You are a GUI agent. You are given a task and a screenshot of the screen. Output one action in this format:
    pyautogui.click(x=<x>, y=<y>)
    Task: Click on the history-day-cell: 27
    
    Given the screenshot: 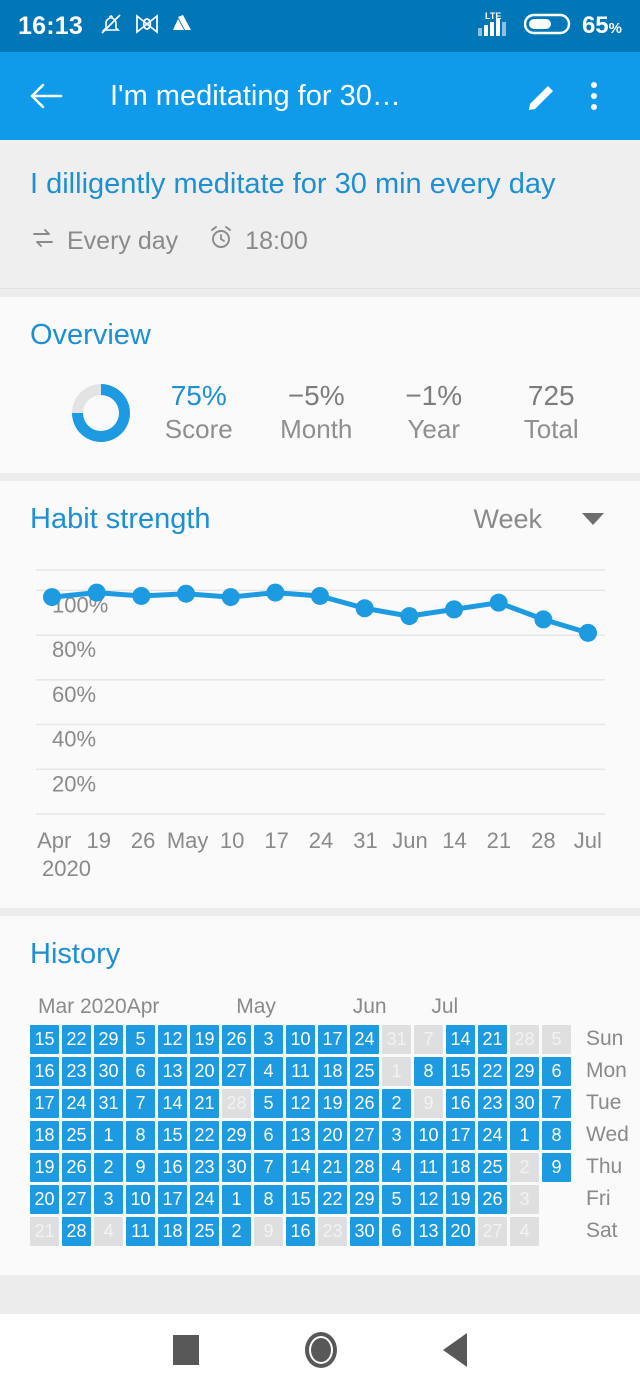 What is the action you would take?
    pyautogui.click(x=236, y=1071)
    